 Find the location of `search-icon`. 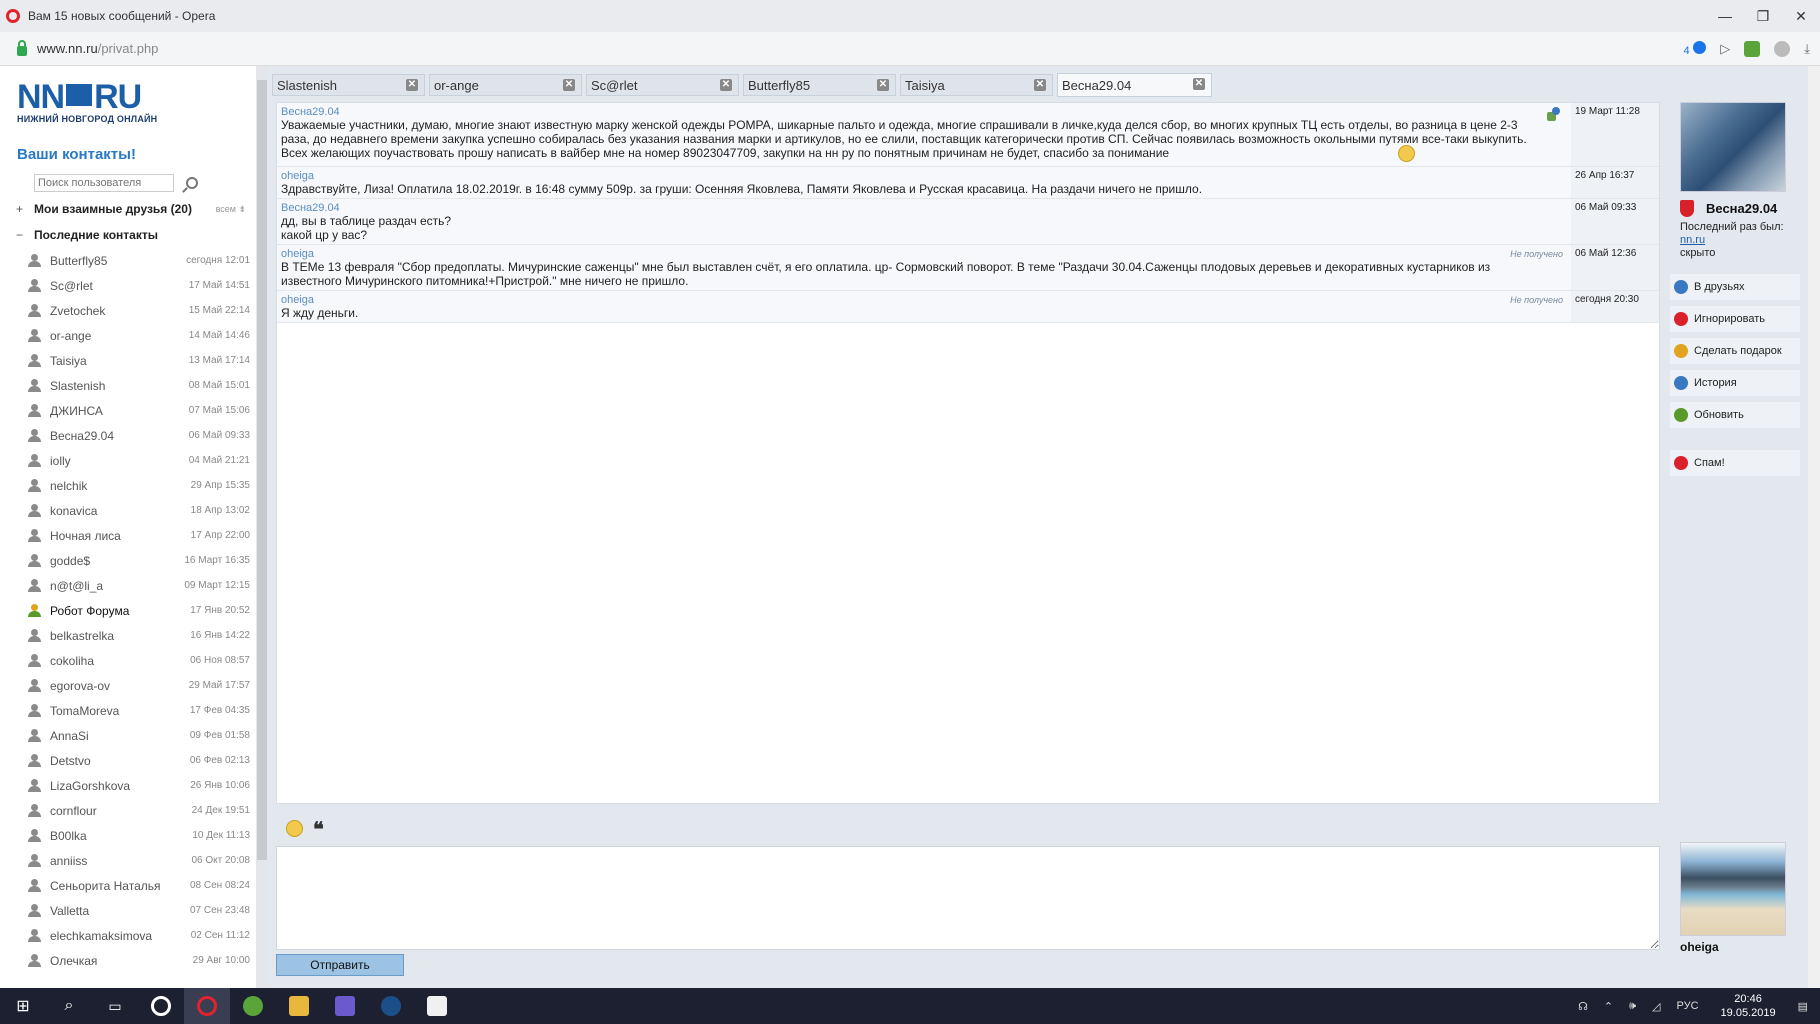

search-icon is located at coordinates (192, 183).